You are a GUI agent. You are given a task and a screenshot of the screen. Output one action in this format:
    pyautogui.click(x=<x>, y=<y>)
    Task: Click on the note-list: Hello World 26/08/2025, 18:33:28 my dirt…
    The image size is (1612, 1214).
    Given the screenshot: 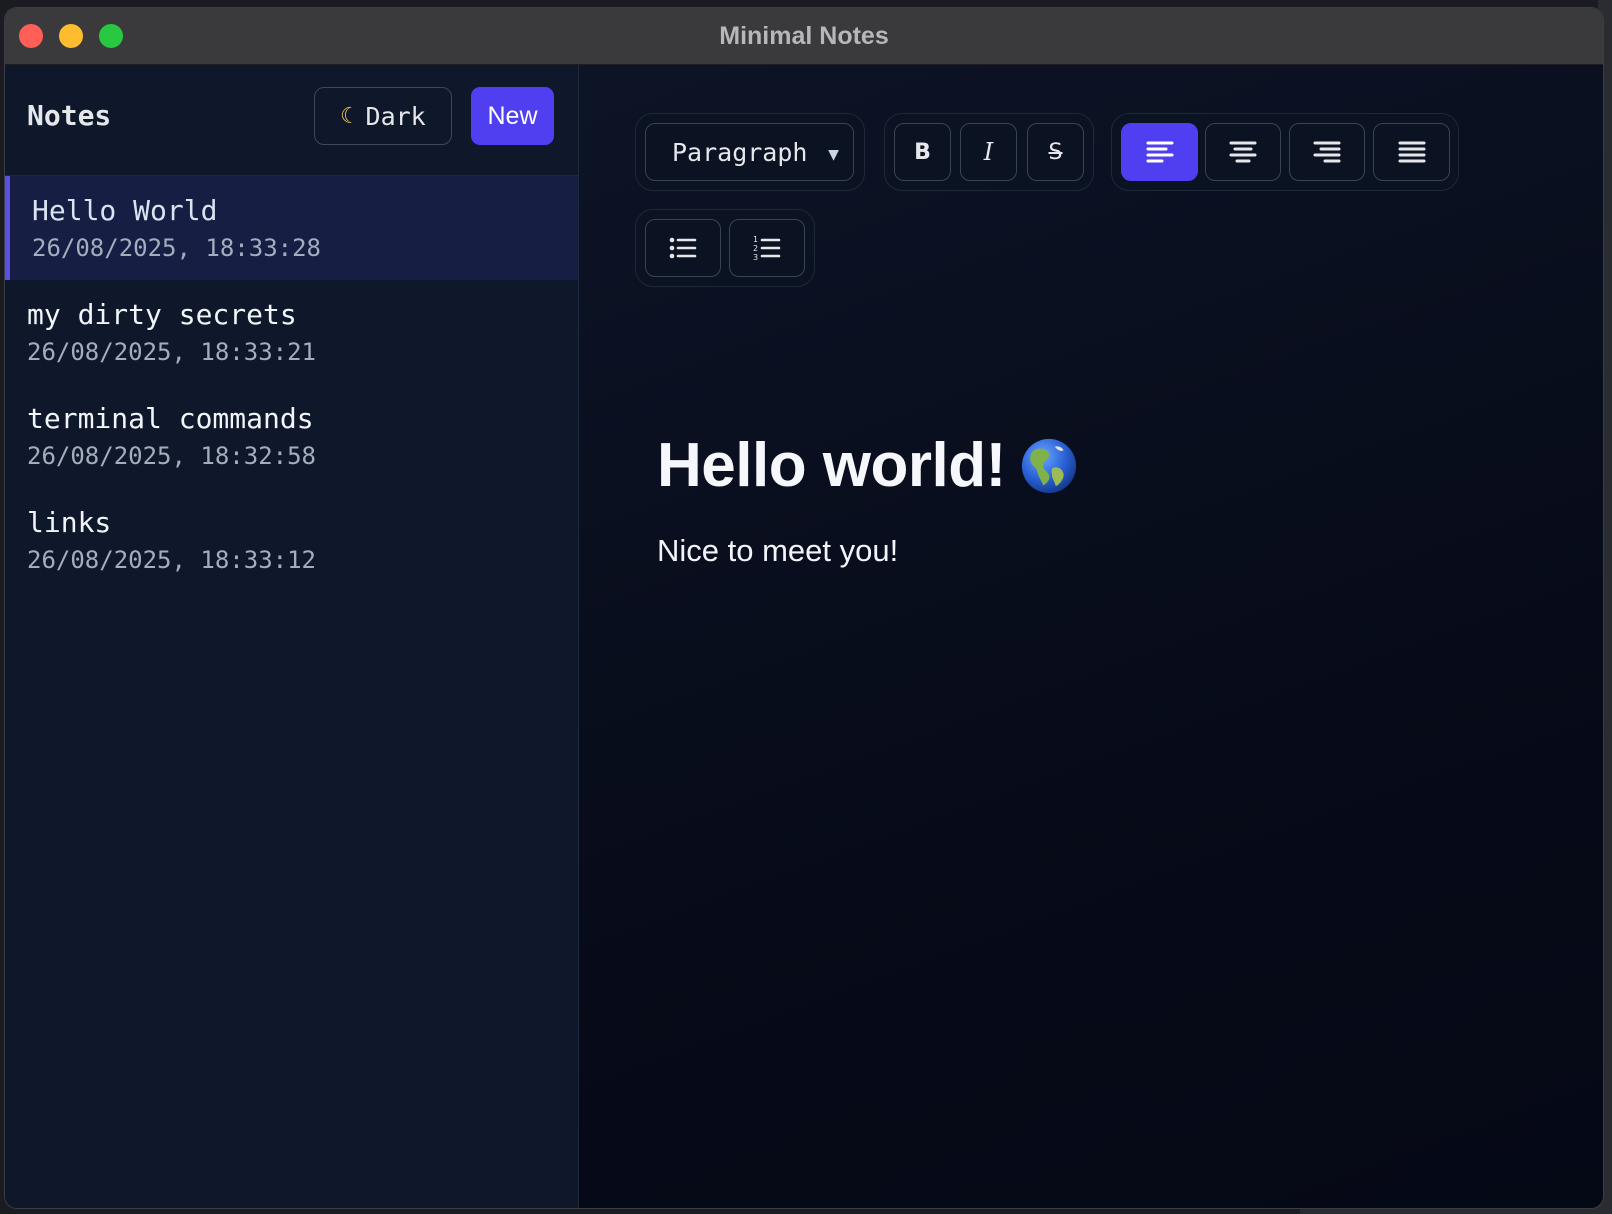 What is the action you would take?
    pyautogui.click(x=291, y=384)
    